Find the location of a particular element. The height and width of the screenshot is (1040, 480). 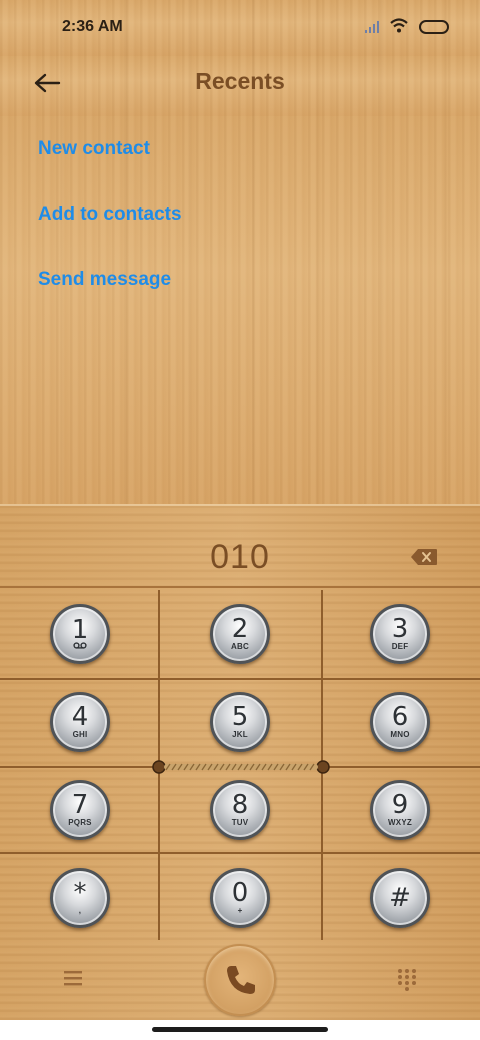

key-2: 2 ABC is located at coordinates (240, 633).